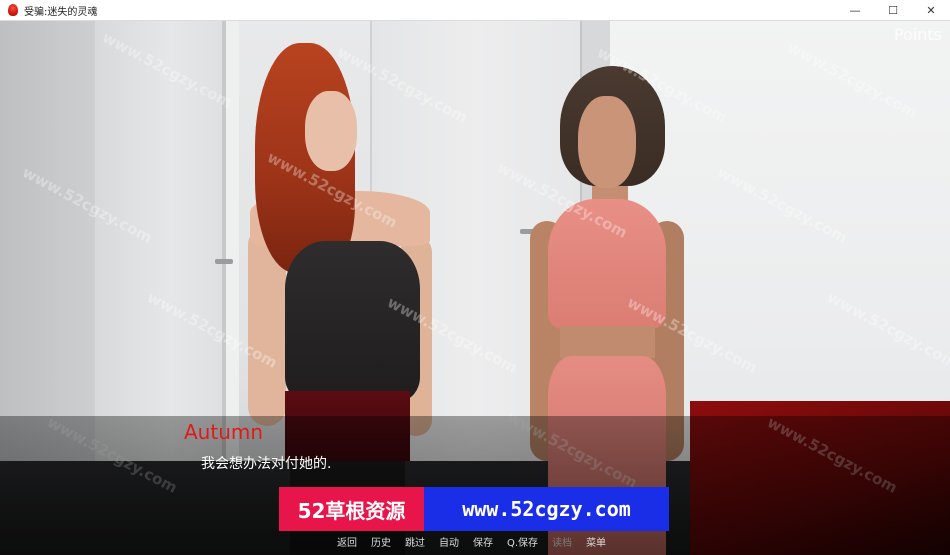 This screenshot has width=950, height=555. Describe the element at coordinates (160, 241) in the screenshot. I see `door-left` at that location.